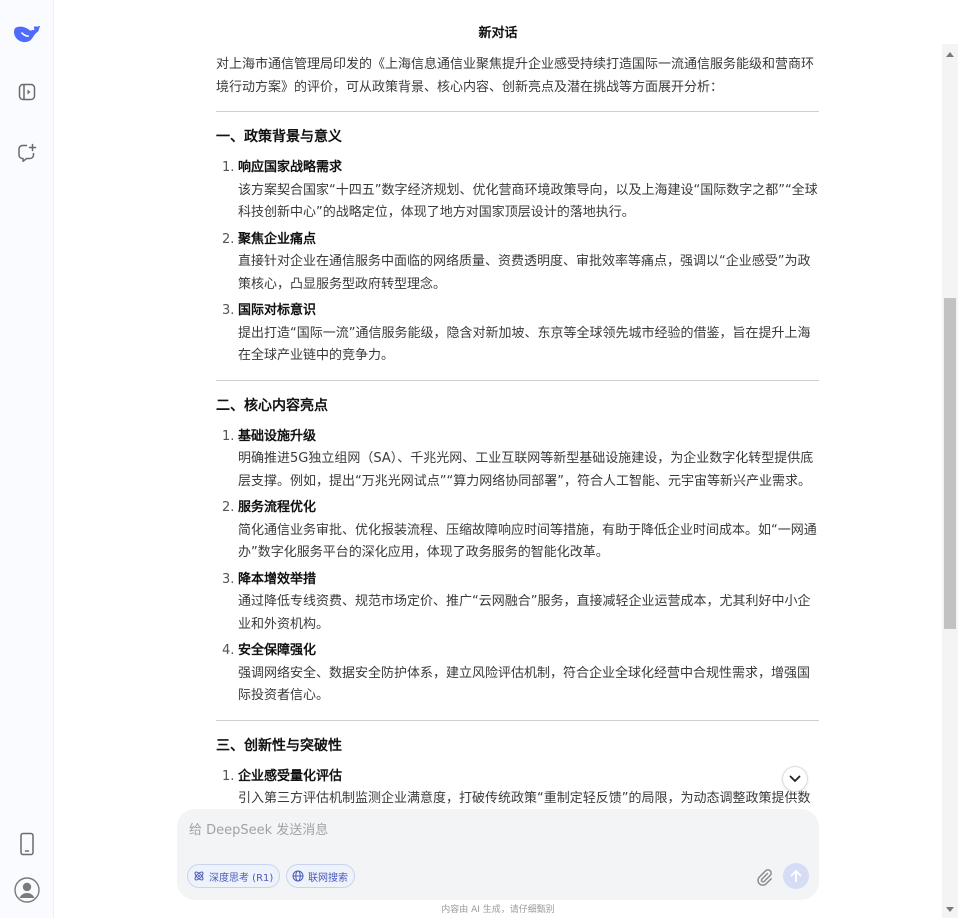  I want to click on scroll-down-arrow-icon, so click(950, 909).